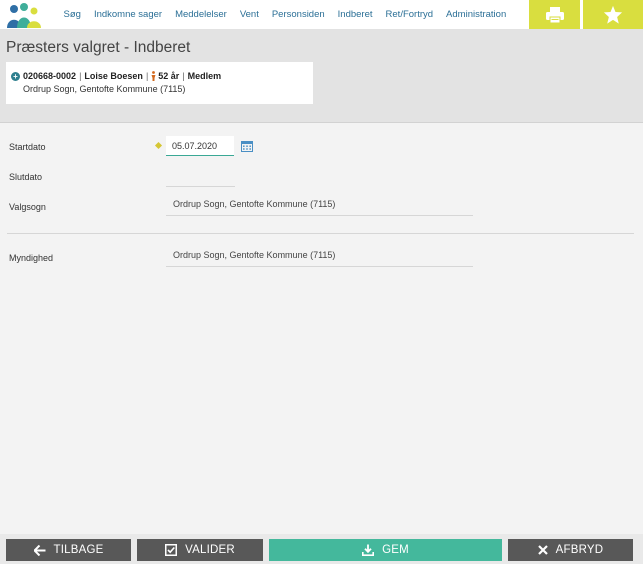 Image resolution: width=643 pixels, height=564 pixels. What do you see at coordinates (98, 47) in the screenshot?
I see `page-title: Præsters valgret - Indberet` at bounding box center [98, 47].